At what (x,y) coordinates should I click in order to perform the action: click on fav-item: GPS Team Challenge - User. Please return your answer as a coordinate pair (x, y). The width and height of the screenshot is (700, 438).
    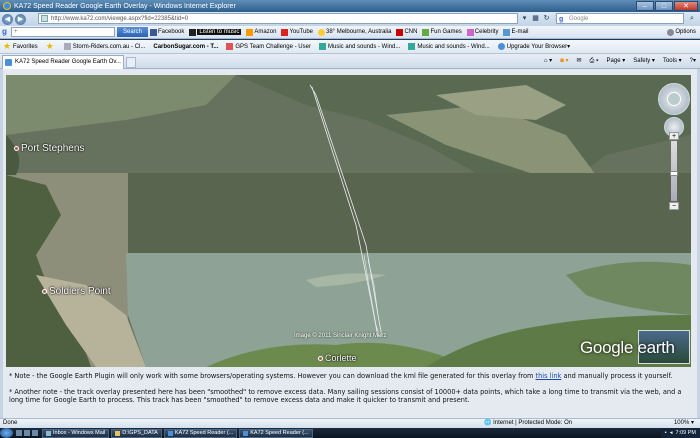
    Looking at the image, I should click on (268, 46).